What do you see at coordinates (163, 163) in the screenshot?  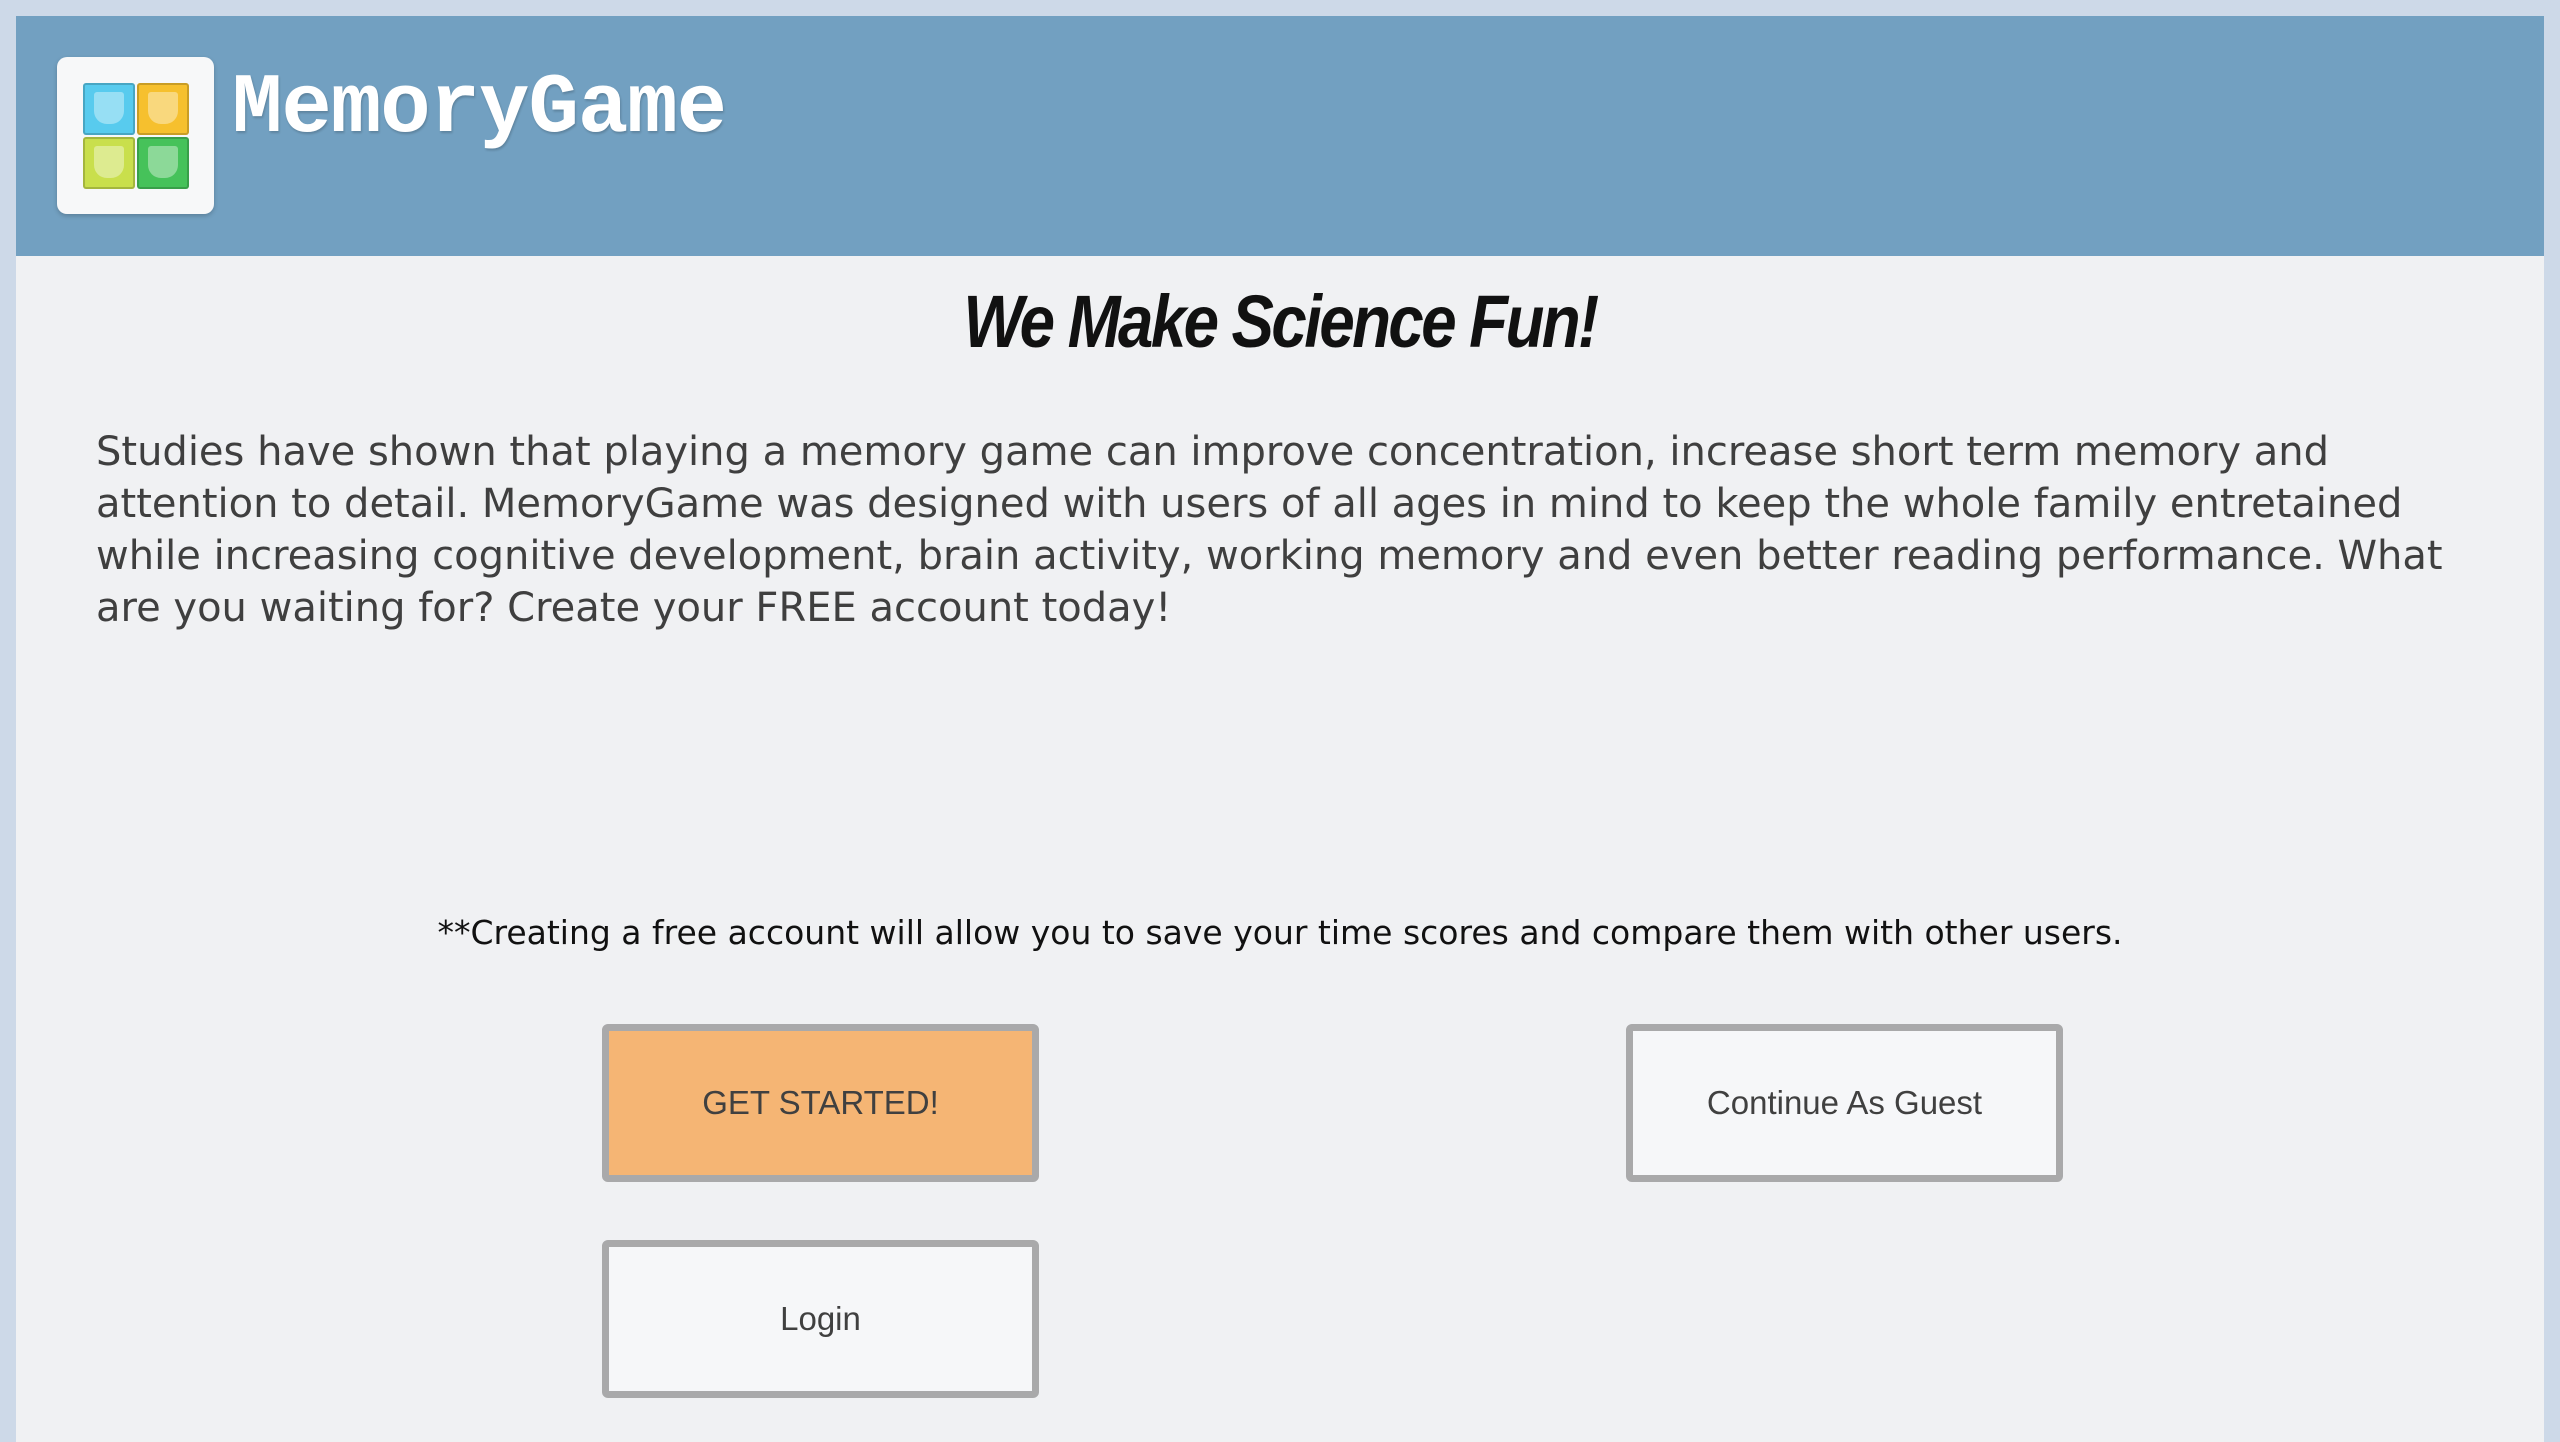 I see `logo-tile-green` at bounding box center [163, 163].